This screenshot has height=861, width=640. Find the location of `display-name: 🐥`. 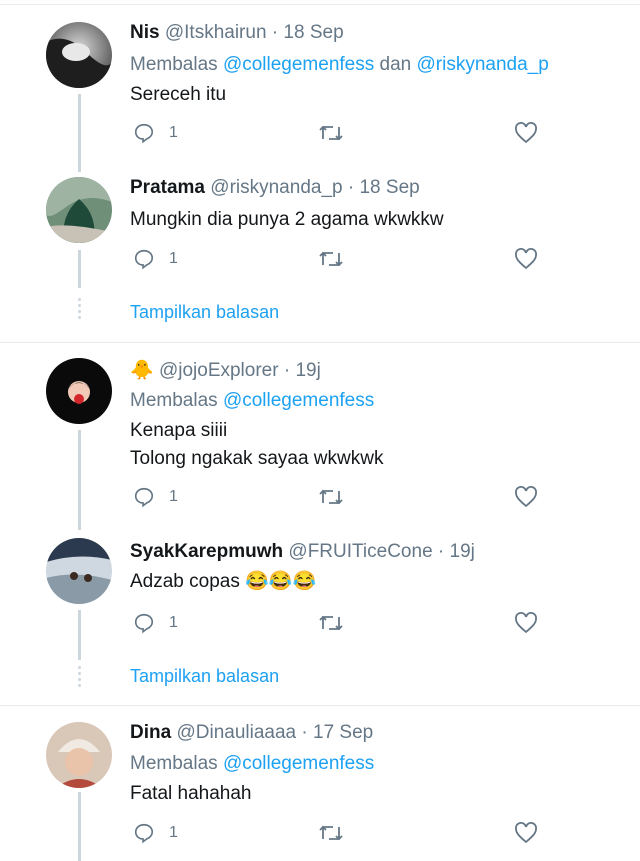

display-name: 🐥 is located at coordinates (142, 370).